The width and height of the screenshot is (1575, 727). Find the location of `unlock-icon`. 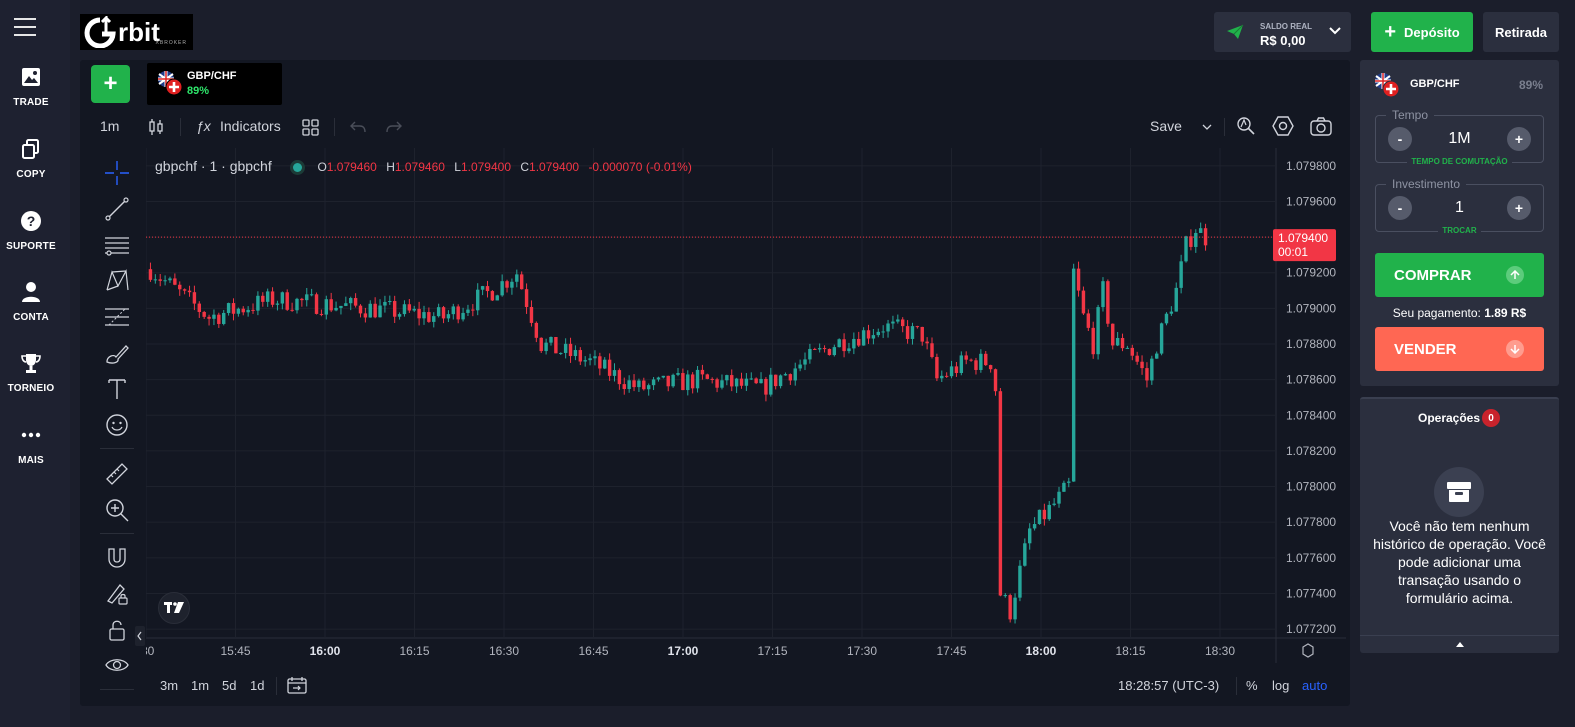

unlock-icon is located at coordinates (117, 630).